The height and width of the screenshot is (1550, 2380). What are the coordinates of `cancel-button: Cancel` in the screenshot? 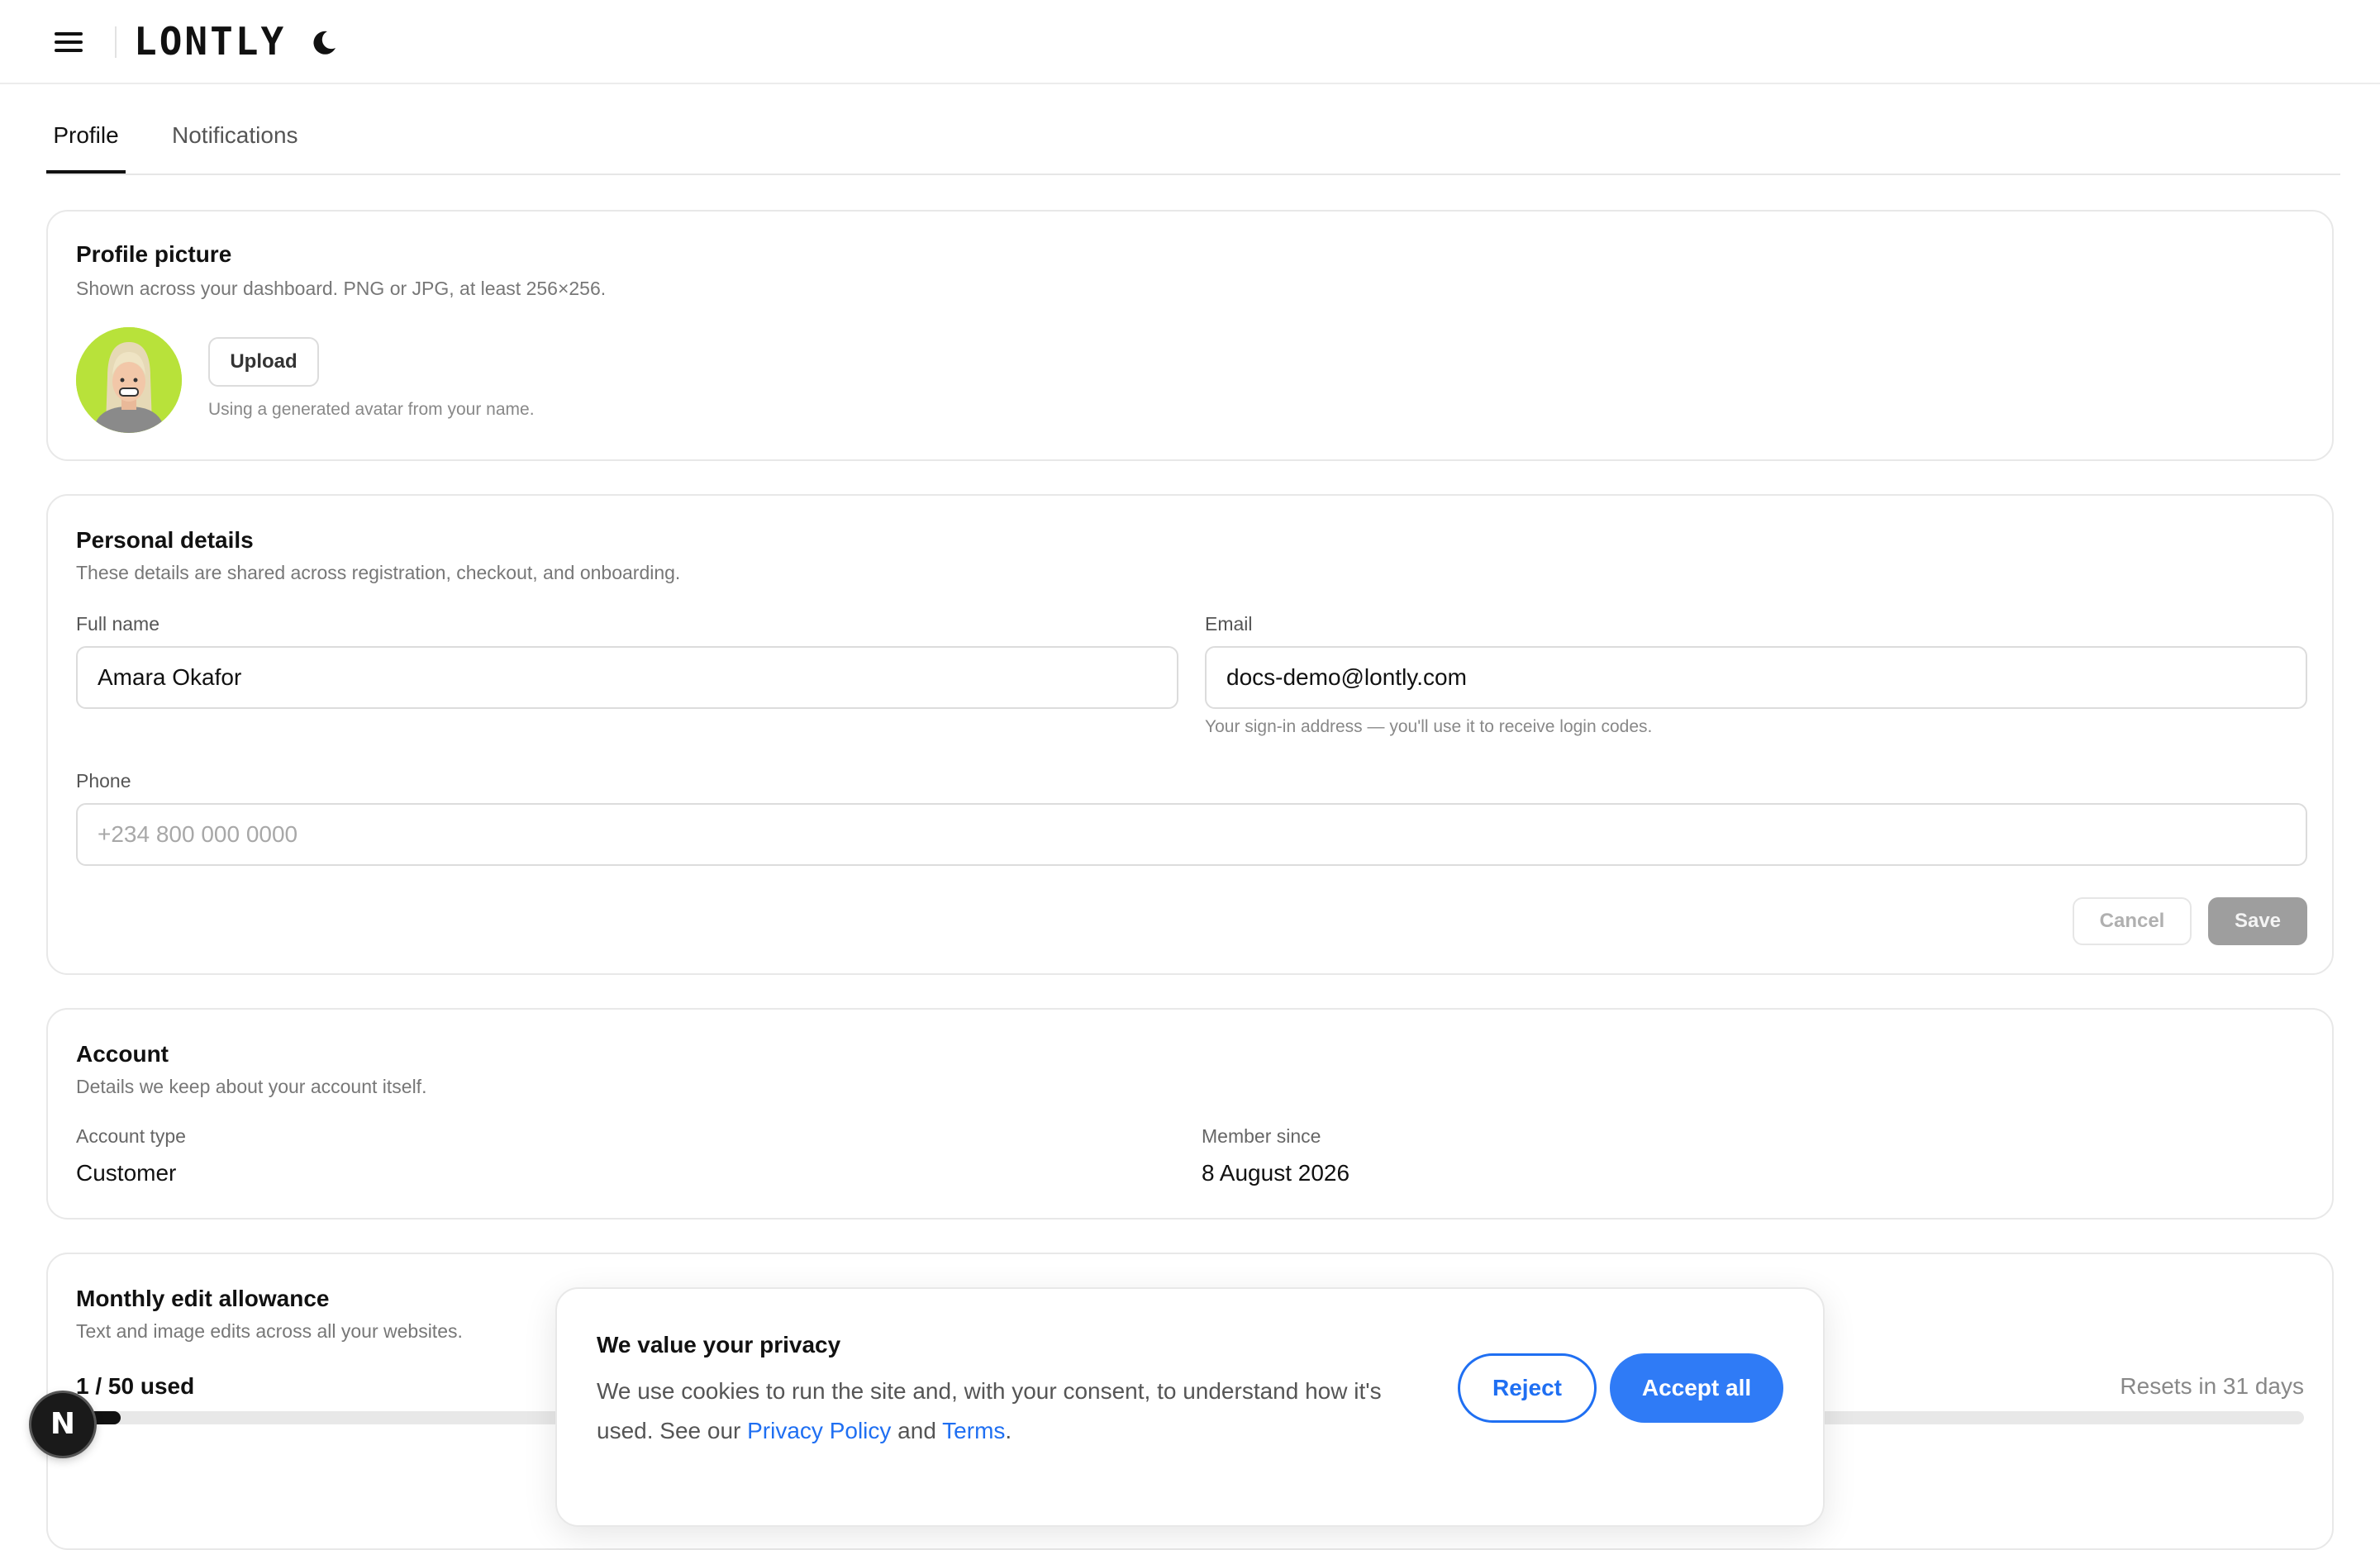 It's located at (2132, 921).